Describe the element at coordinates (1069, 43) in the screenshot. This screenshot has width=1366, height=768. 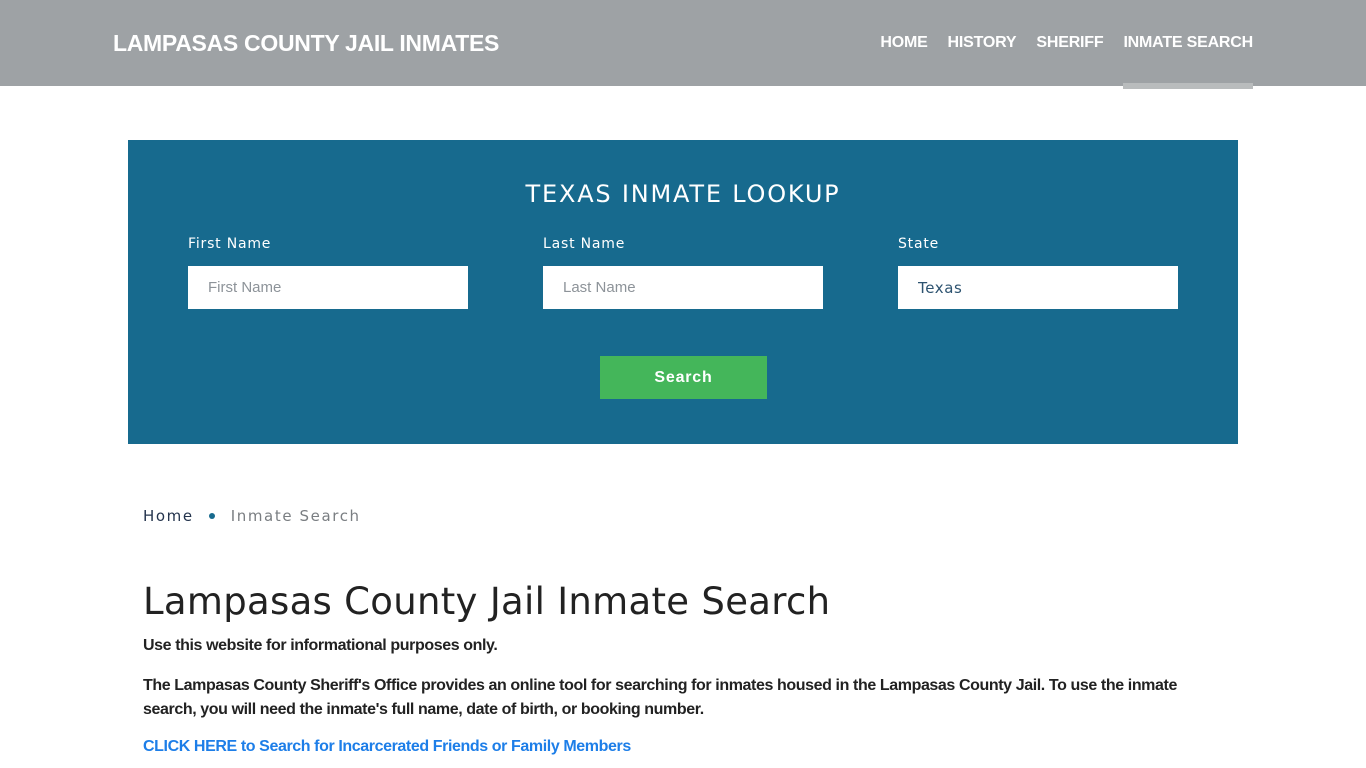
I see `nav-sheriff: SHERIFF` at that location.